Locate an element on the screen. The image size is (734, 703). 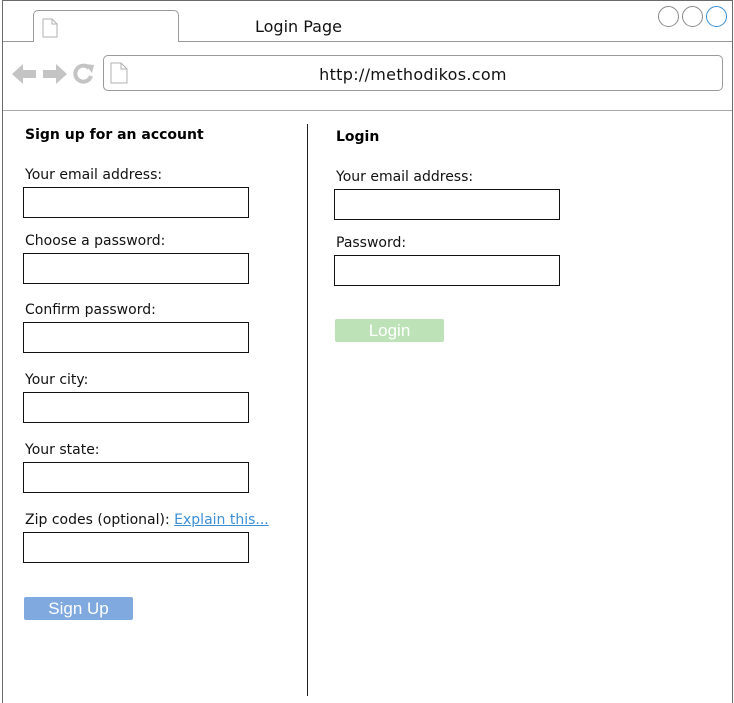
url-text: http://methodikos.com is located at coordinates (413, 74).